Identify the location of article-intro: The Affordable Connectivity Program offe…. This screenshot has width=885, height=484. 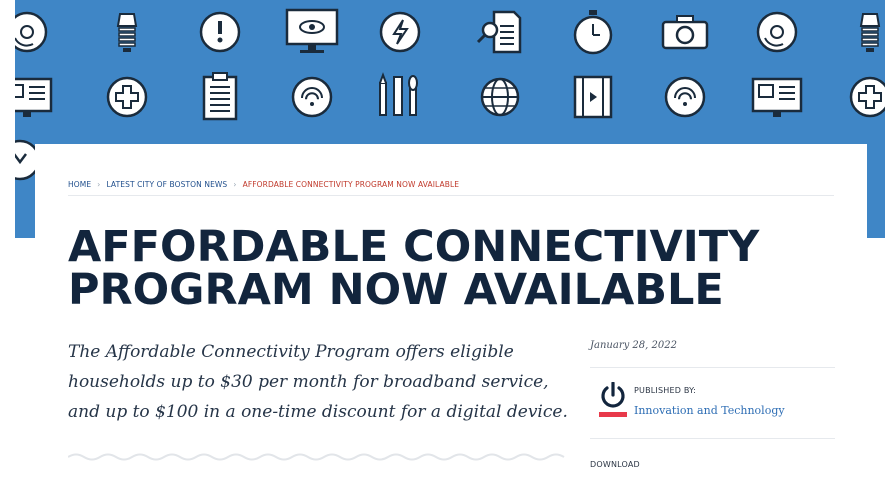
(320, 382).